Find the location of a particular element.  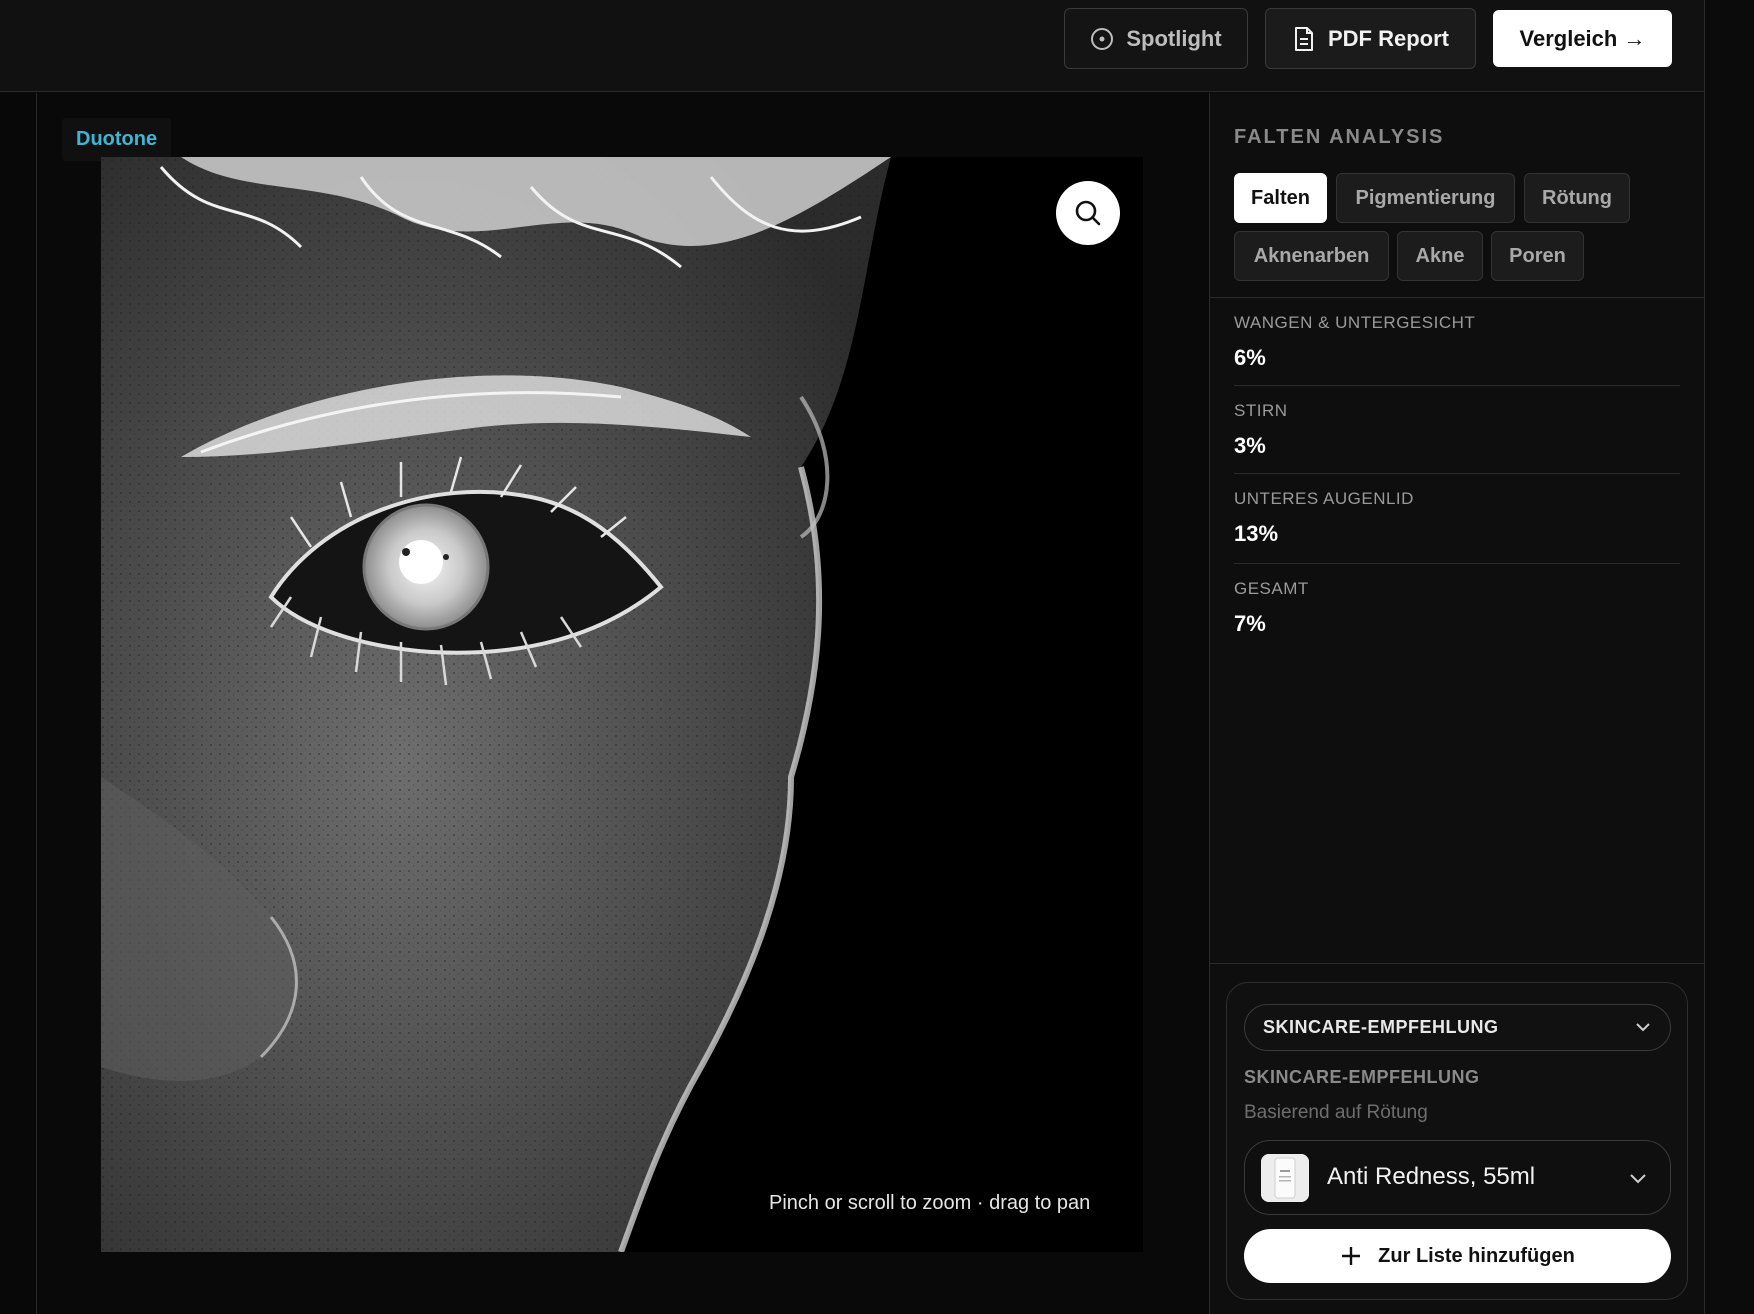

metric-value-lower-eyelid: 13% is located at coordinates (1256, 533).